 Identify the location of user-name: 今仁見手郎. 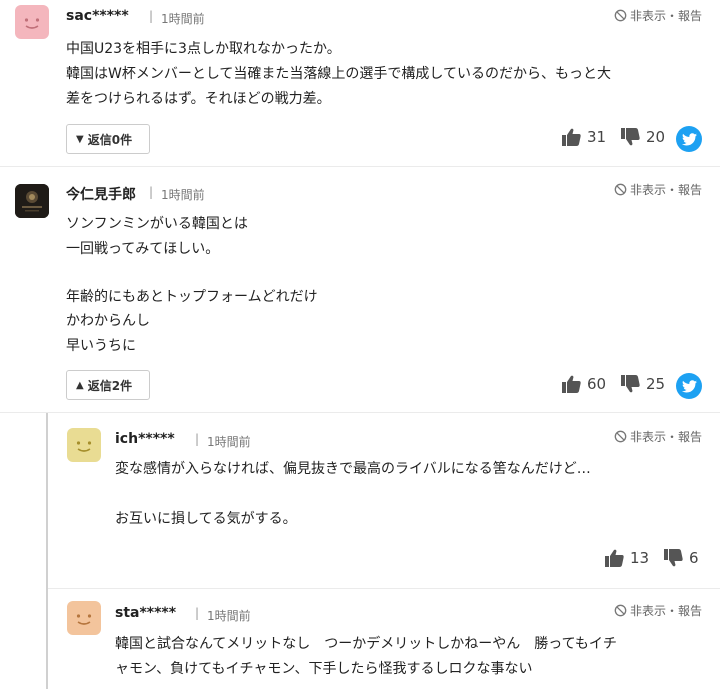
(101, 194).